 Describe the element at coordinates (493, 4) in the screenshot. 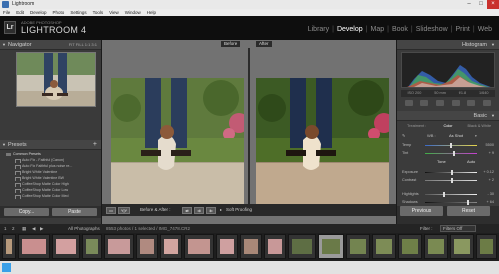

I see `close-button: ×` at that location.